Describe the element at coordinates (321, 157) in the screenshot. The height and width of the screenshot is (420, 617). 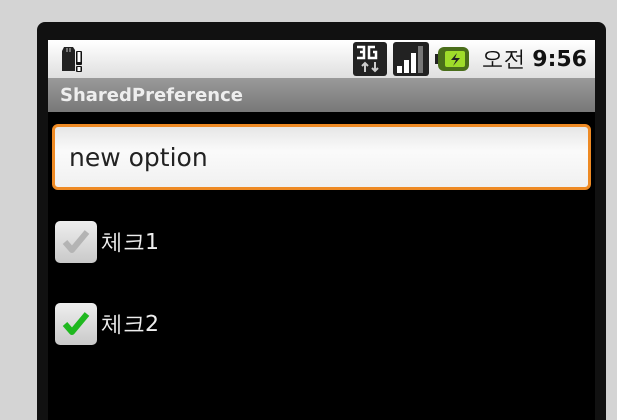
I see `text-input-field: new option` at that location.